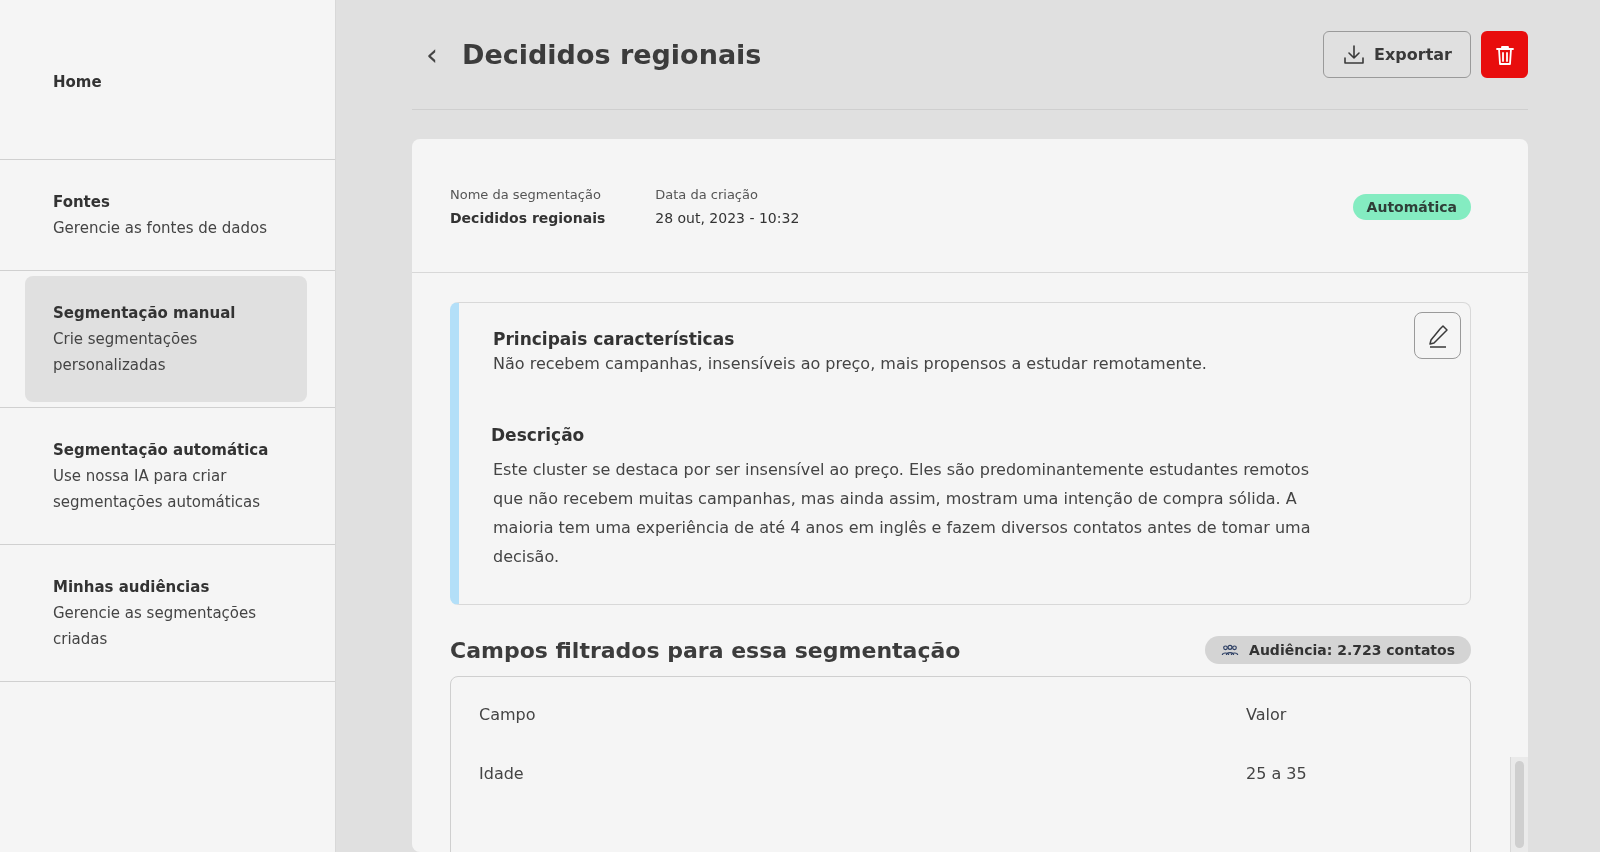 The width and height of the screenshot is (1600, 852). What do you see at coordinates (707, 194) in the screenshot?
I see `field-label: Data da criação` at bounding box center [707, 194].